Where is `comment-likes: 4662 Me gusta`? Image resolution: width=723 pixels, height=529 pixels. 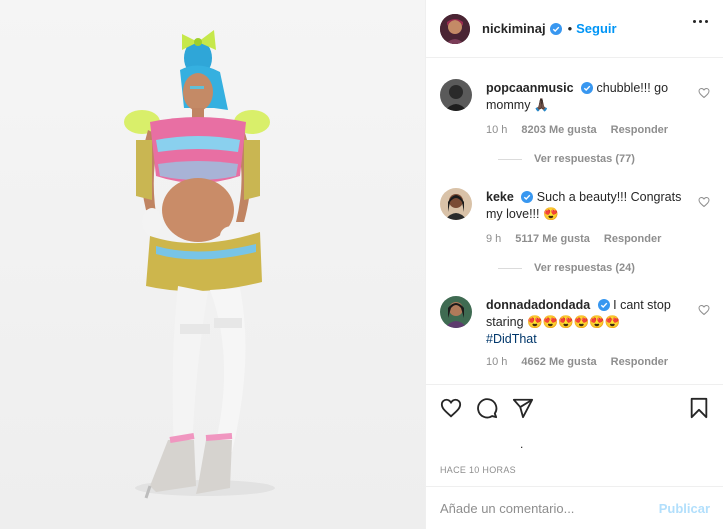 comment-likes: 4662 Me gusta is located at coordinates (558, 362).